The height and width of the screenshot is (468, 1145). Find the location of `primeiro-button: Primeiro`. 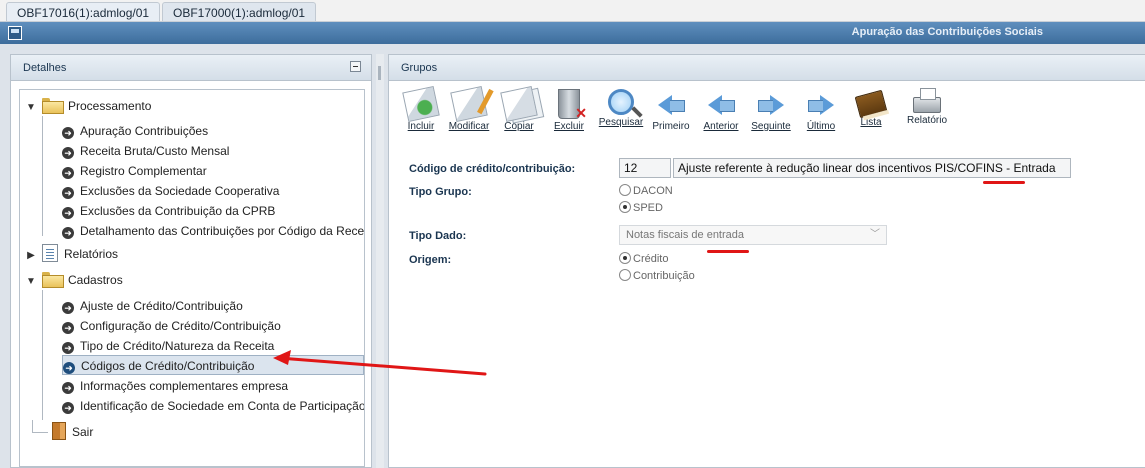

primeiro-button: Primeiro is located at coordinates (671, 113).